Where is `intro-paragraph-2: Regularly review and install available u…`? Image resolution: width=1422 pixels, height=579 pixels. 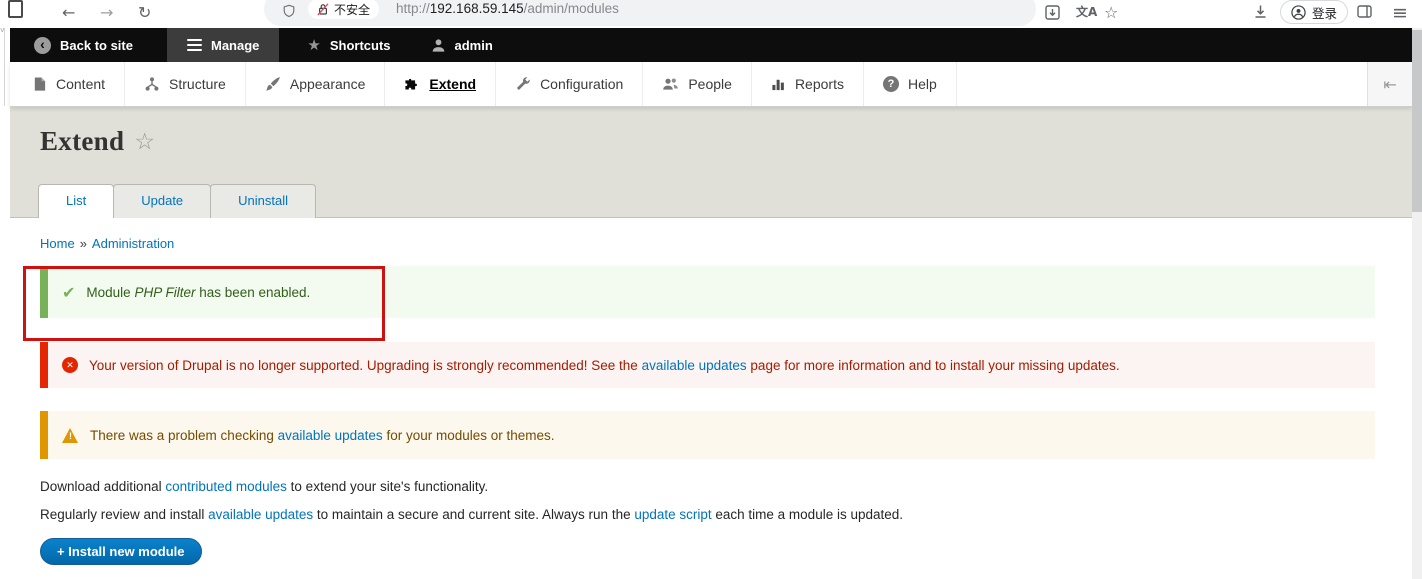 intro-paragraph-2: Regularly review and install available u… is located at coordinates (707, 514).